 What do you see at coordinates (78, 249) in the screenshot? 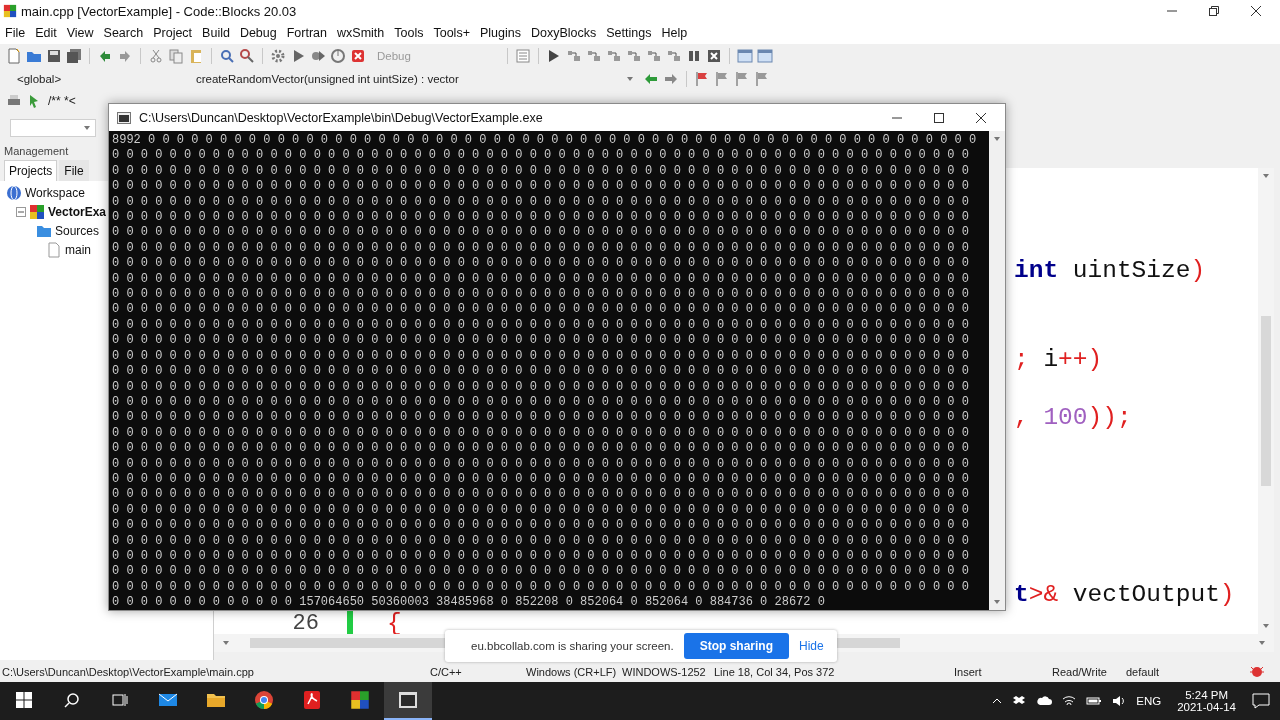
I see `tree-item: main` at bounding box center [78, 249].